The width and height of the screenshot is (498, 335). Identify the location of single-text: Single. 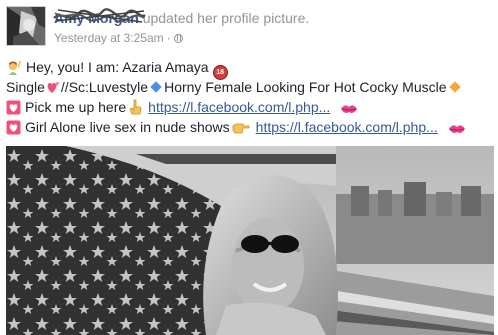
(25, 87).